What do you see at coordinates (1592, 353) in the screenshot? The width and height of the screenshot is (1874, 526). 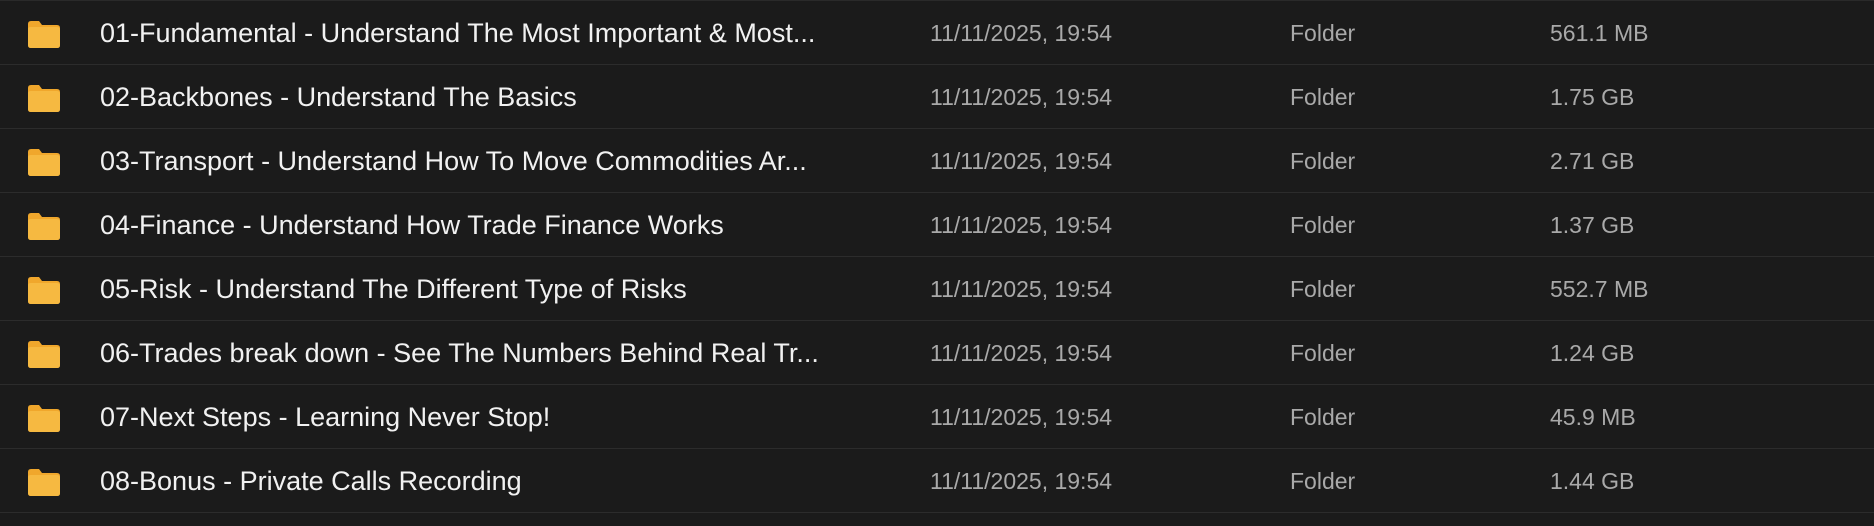 I see `item-size: 1.24 GB` at bounding box center [1592, 353].